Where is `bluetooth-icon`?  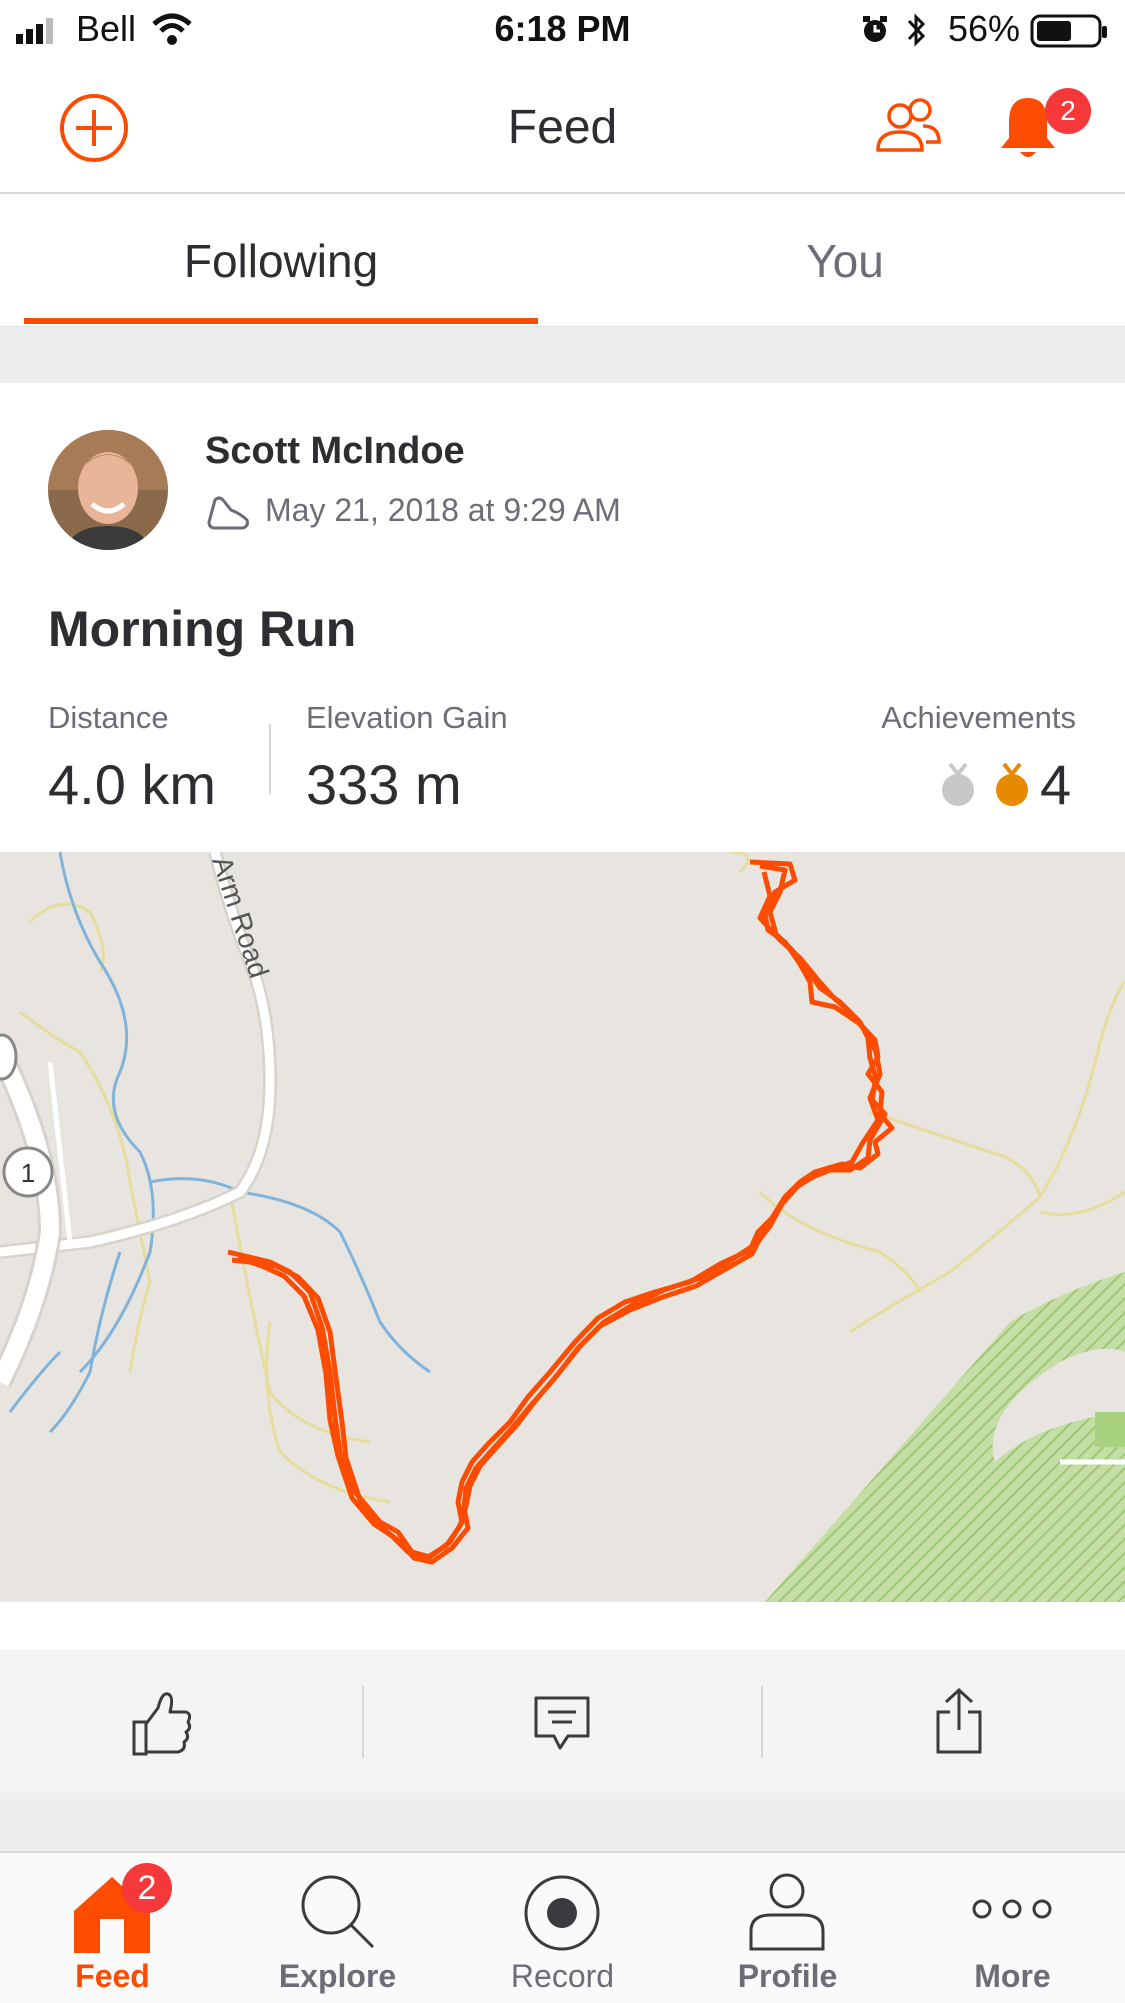 bluetooth-icon is located at coordinates (916, 30).